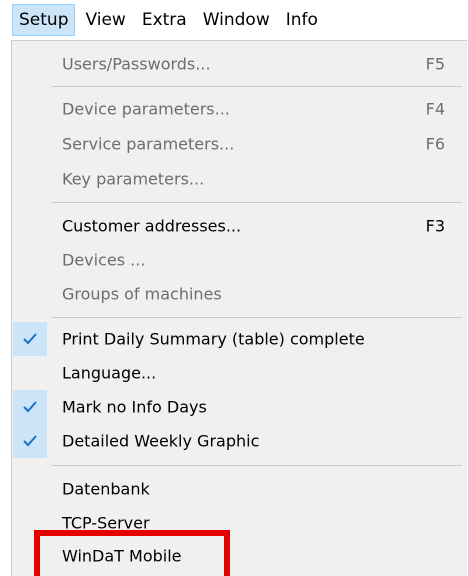 This screenshot has width=468, height=576. What do you see at coordinates (132, 553) in the screenshot?
I see `highlight-box` at bounding box center [132, 553].